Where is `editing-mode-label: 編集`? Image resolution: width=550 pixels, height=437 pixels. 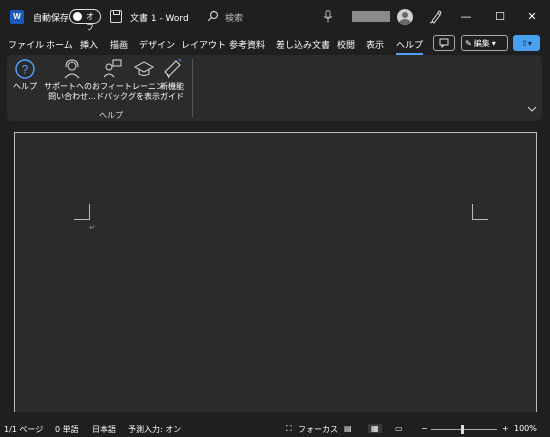
editing-mode-label: 編集 is located at coordinates (481, 43).